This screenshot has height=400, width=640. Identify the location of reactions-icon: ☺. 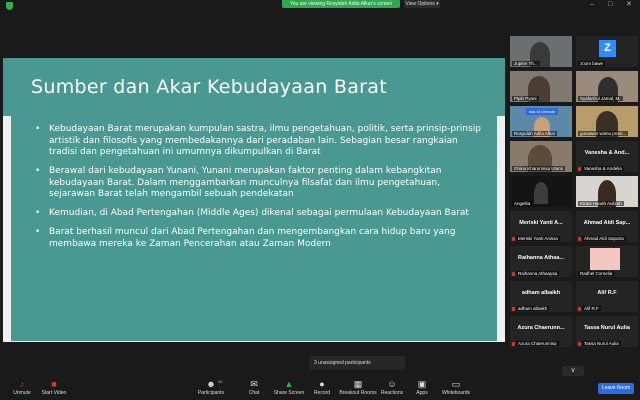
(392, 384).